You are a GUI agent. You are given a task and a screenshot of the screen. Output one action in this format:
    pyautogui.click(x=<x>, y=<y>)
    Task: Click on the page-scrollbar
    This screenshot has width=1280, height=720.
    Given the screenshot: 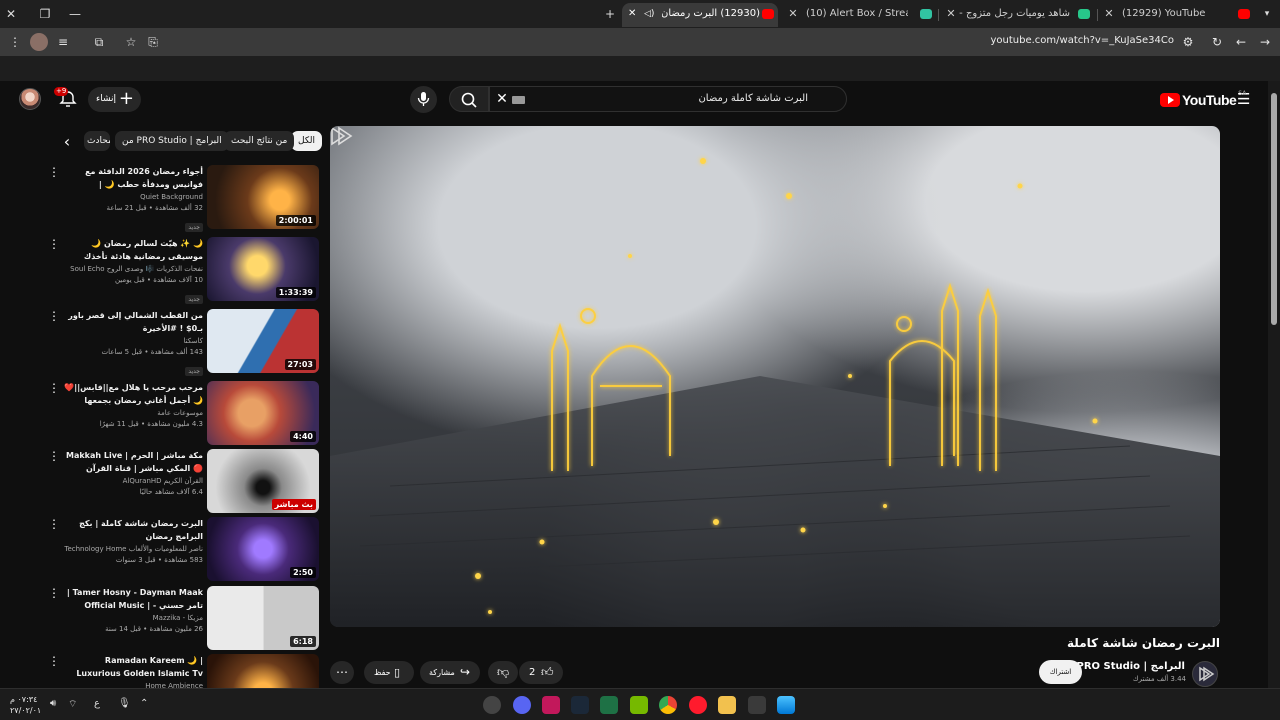 What is the action you would take?
    pyautogui.click(x=1274, y=384)
    